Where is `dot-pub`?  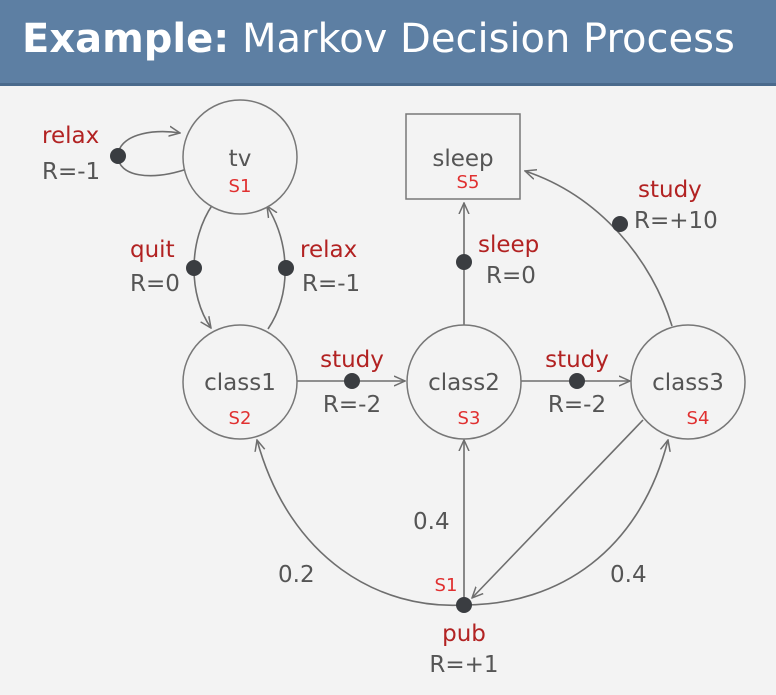
dot-pub is located at coordinates (464, 605).